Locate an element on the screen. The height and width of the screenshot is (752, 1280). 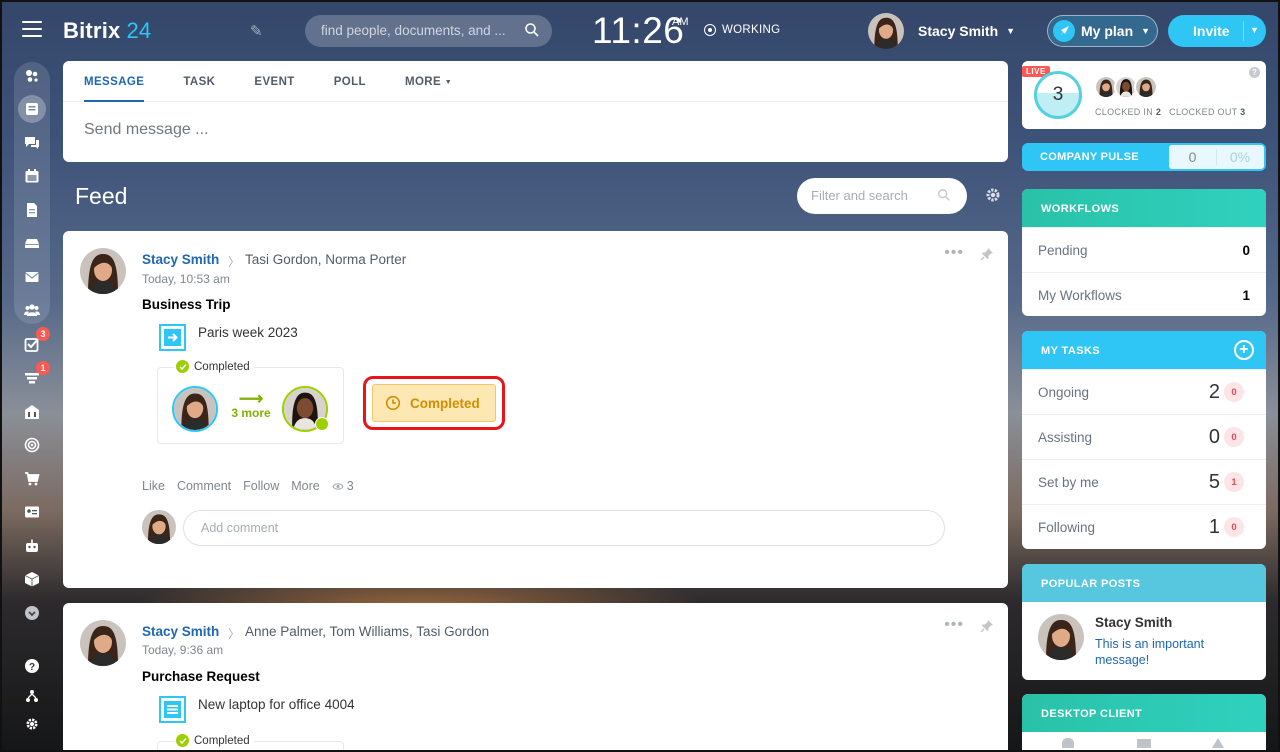
settings-button is located at coordinates (32, 724).